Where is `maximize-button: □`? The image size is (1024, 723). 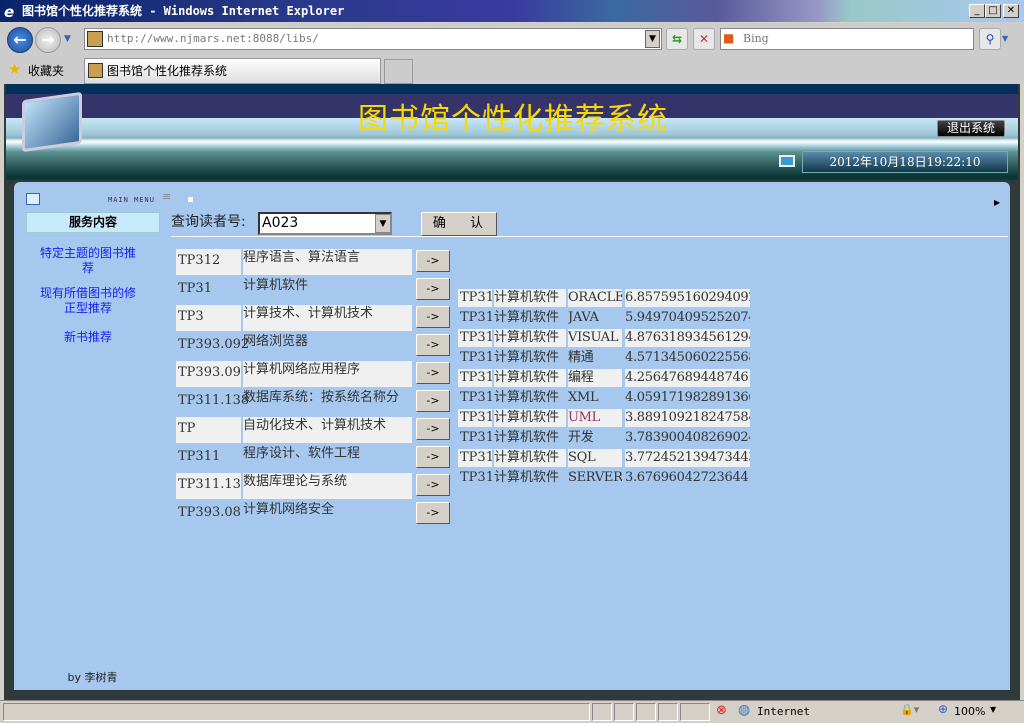
maximize-button: □ is located at coordinates (993, 11).